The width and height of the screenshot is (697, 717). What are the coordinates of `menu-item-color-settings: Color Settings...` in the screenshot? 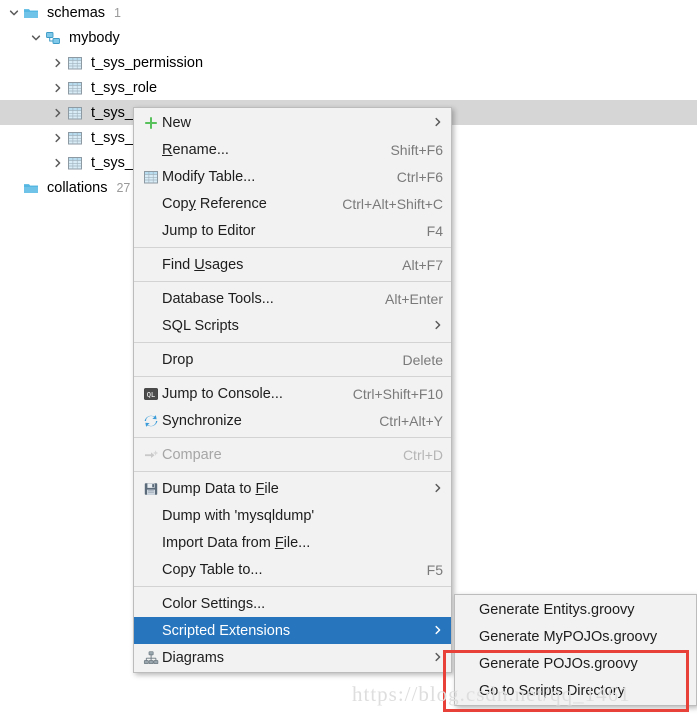 It's located at (292, 603).